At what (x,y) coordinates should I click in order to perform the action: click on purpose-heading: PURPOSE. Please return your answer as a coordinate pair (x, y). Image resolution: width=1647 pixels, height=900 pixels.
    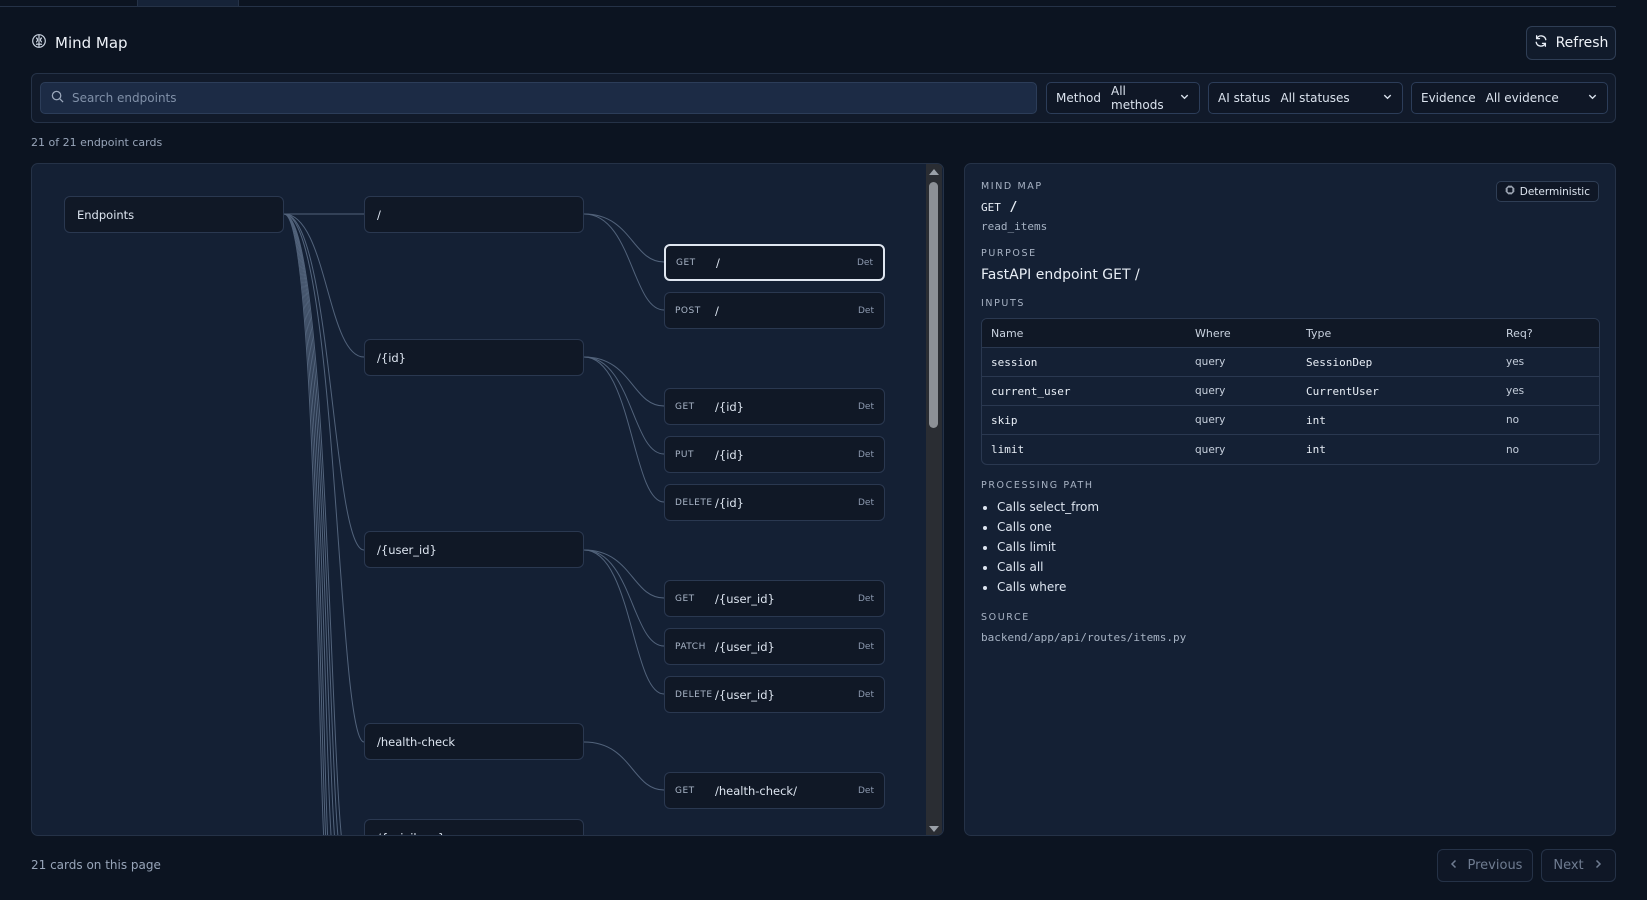
    Looking at the image, I should click on (1009, 253).